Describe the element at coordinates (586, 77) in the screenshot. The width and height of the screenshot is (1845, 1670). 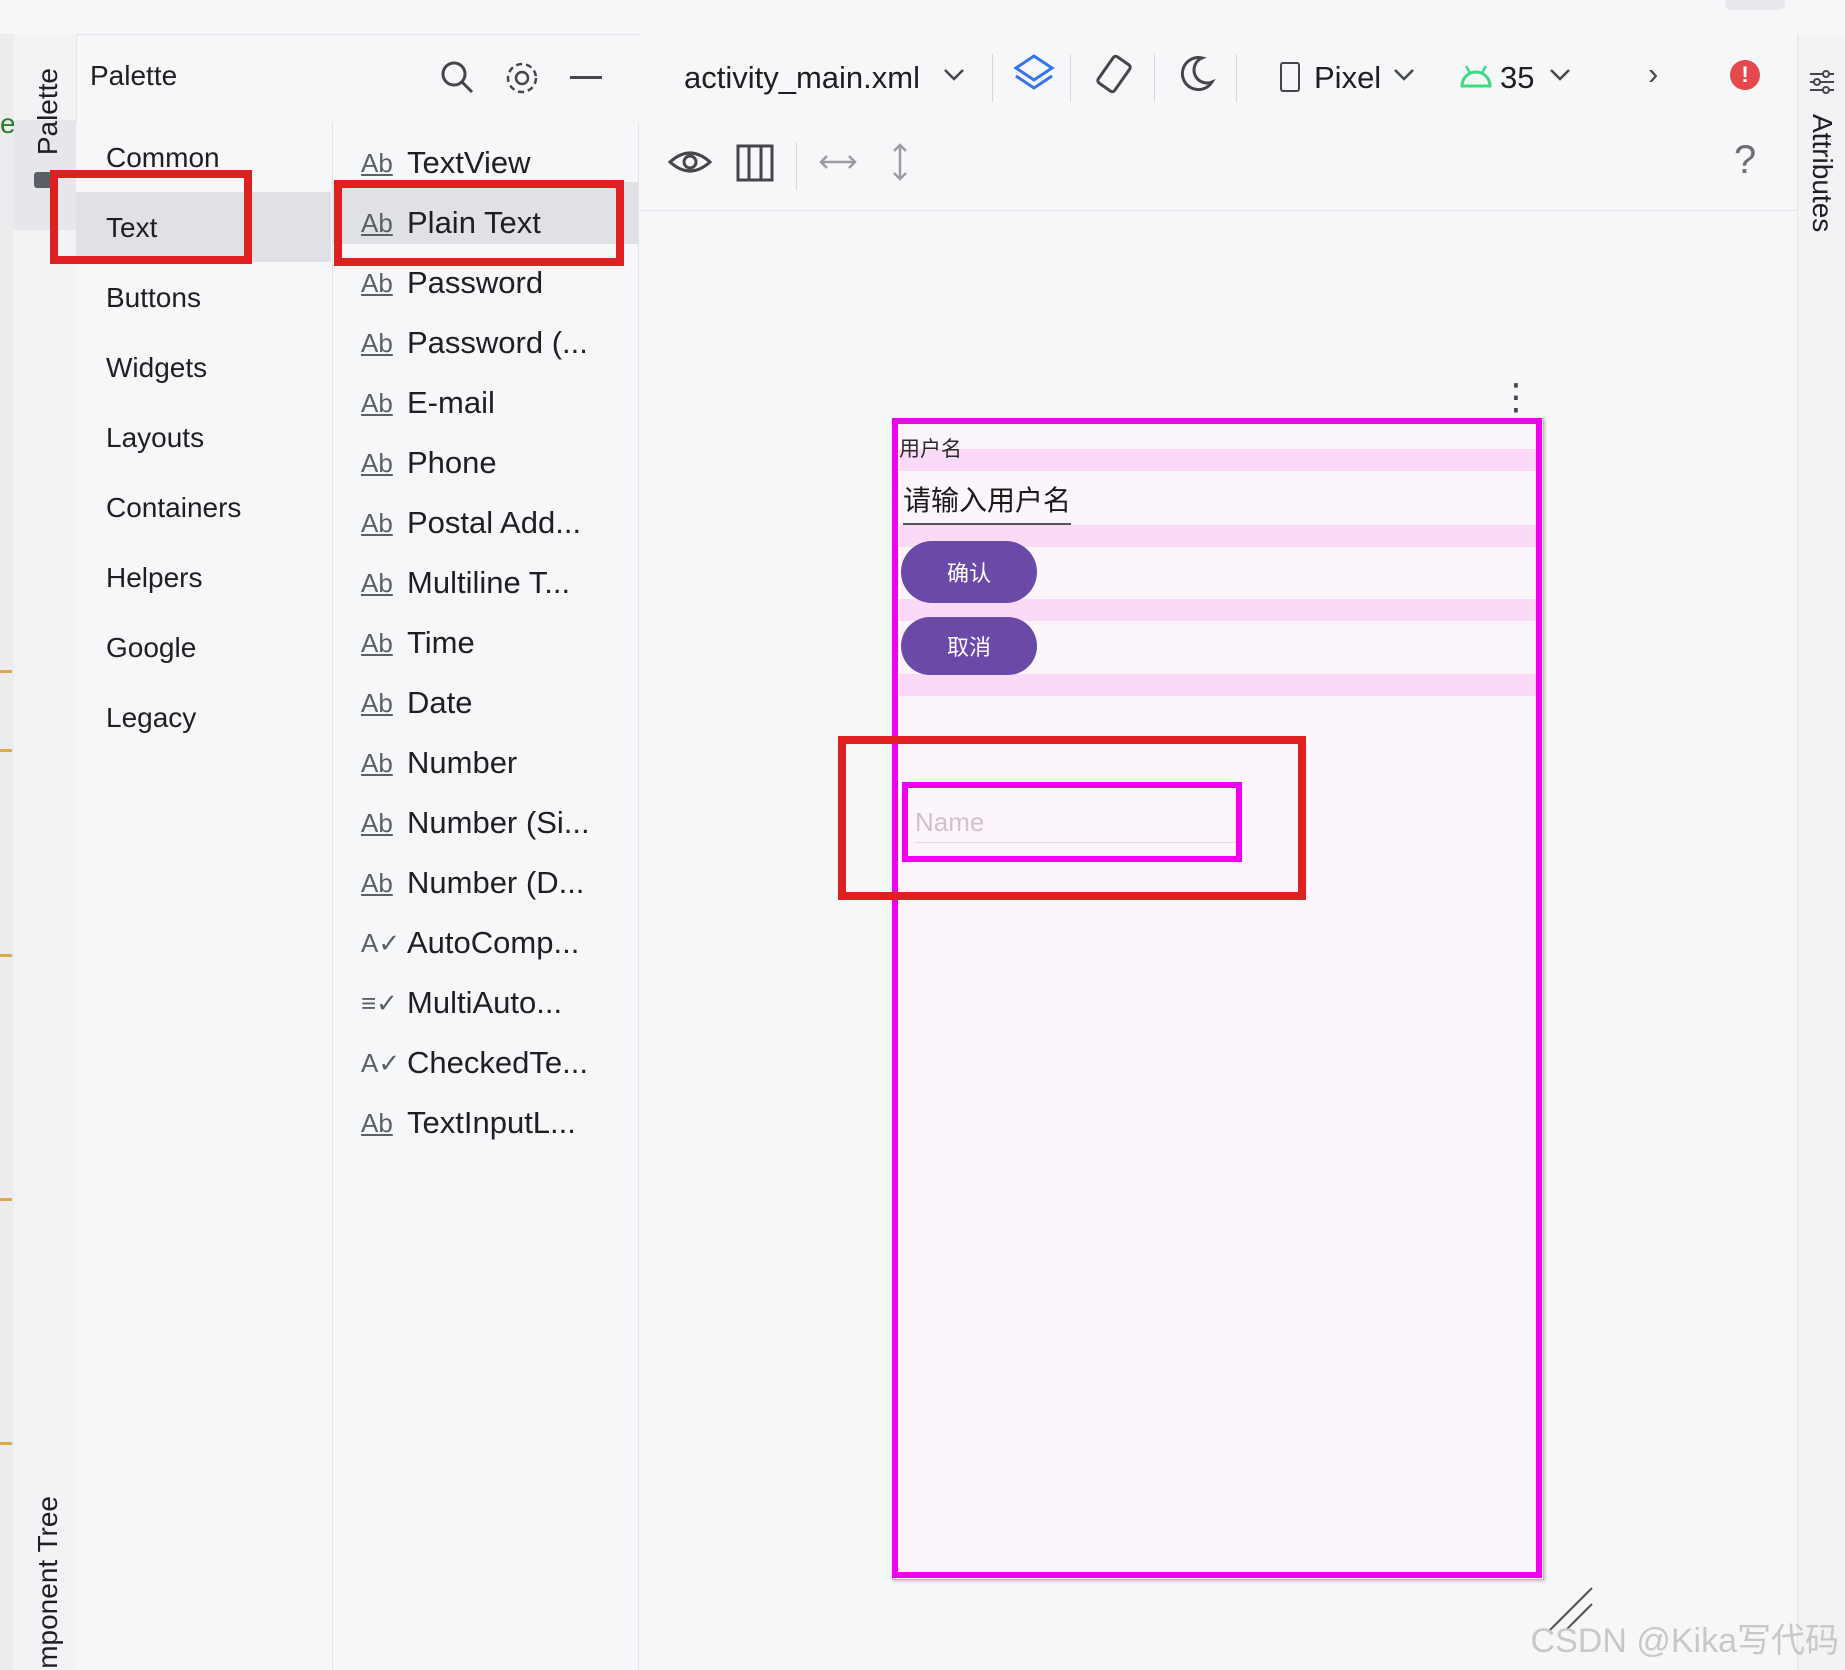
I see `minimize-icon` at that location.